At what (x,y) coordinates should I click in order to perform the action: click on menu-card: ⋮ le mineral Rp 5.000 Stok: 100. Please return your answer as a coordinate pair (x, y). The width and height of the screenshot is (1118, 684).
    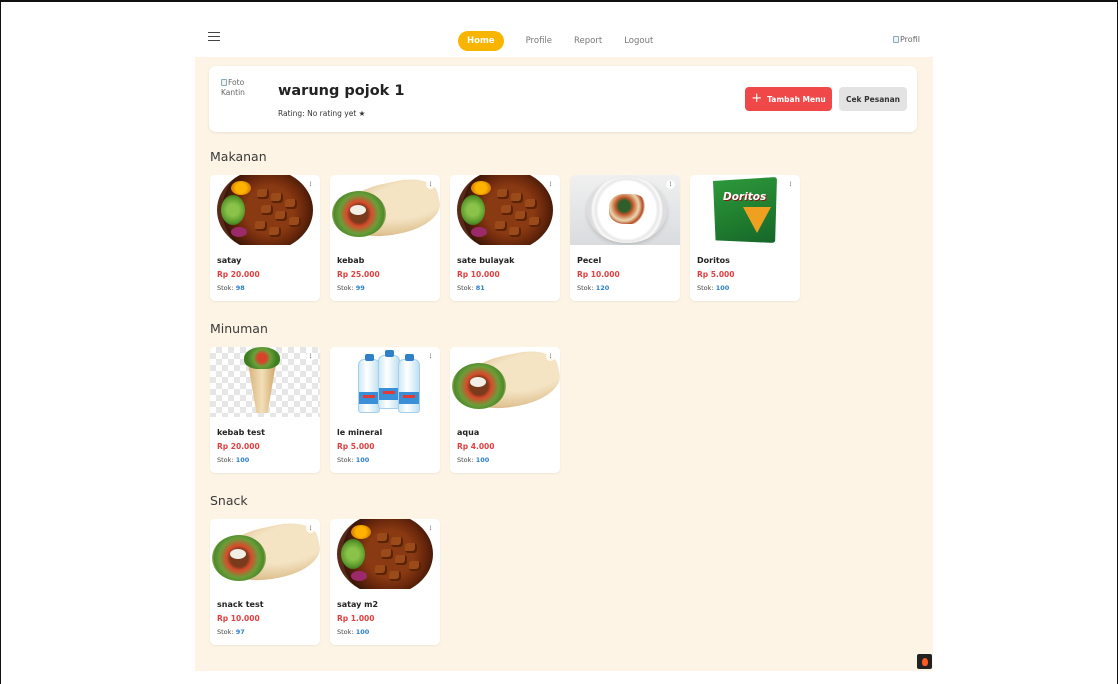
    Looking at the image, I should click on (385, 410).